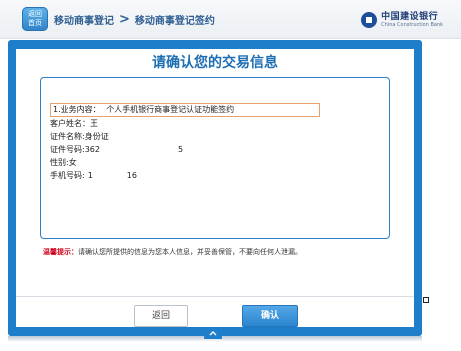 Image resolution: width=461 pixels, height=351 pixels. I want to click on customer-name-row: 客户姓名：王, so click(74, 123).